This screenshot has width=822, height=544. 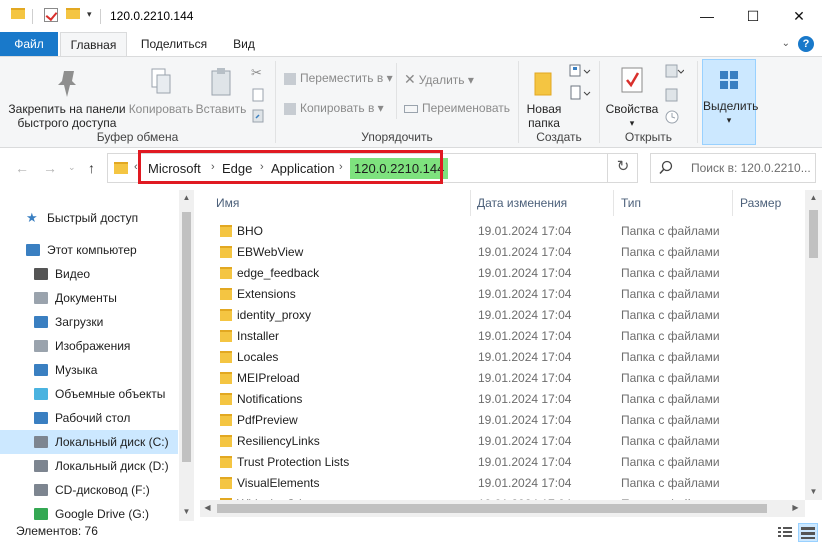 I want to click on easy-access-button, so click(x=580, y=94).